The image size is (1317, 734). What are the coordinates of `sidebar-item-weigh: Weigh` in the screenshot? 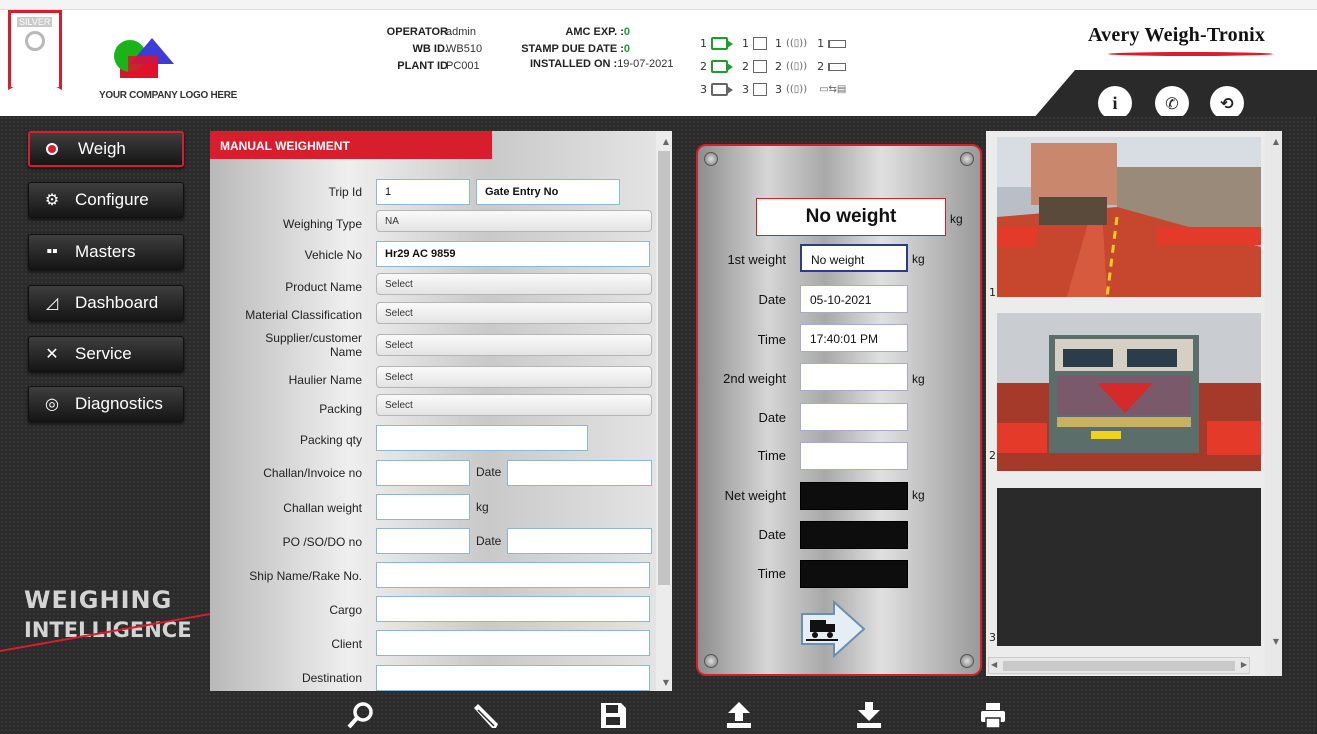 It's located at (106, 149).